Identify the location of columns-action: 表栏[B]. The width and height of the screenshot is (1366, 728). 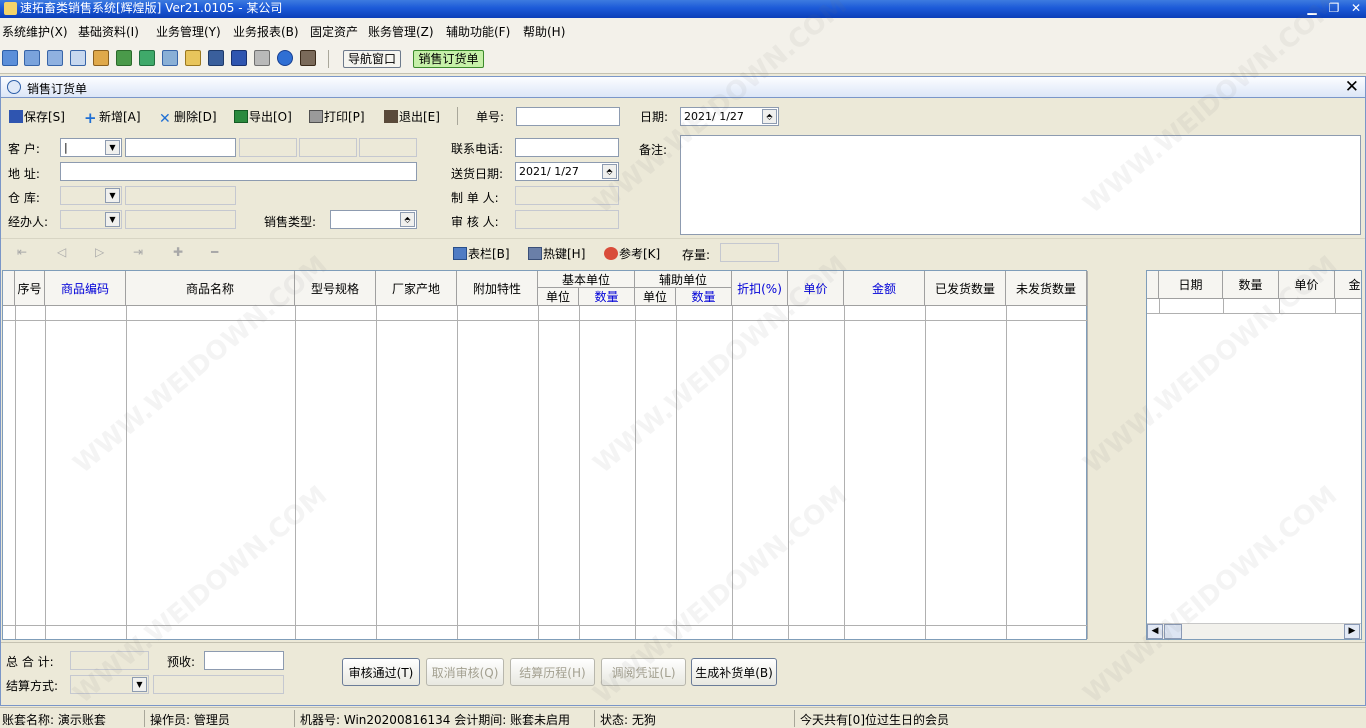
(481, 253).